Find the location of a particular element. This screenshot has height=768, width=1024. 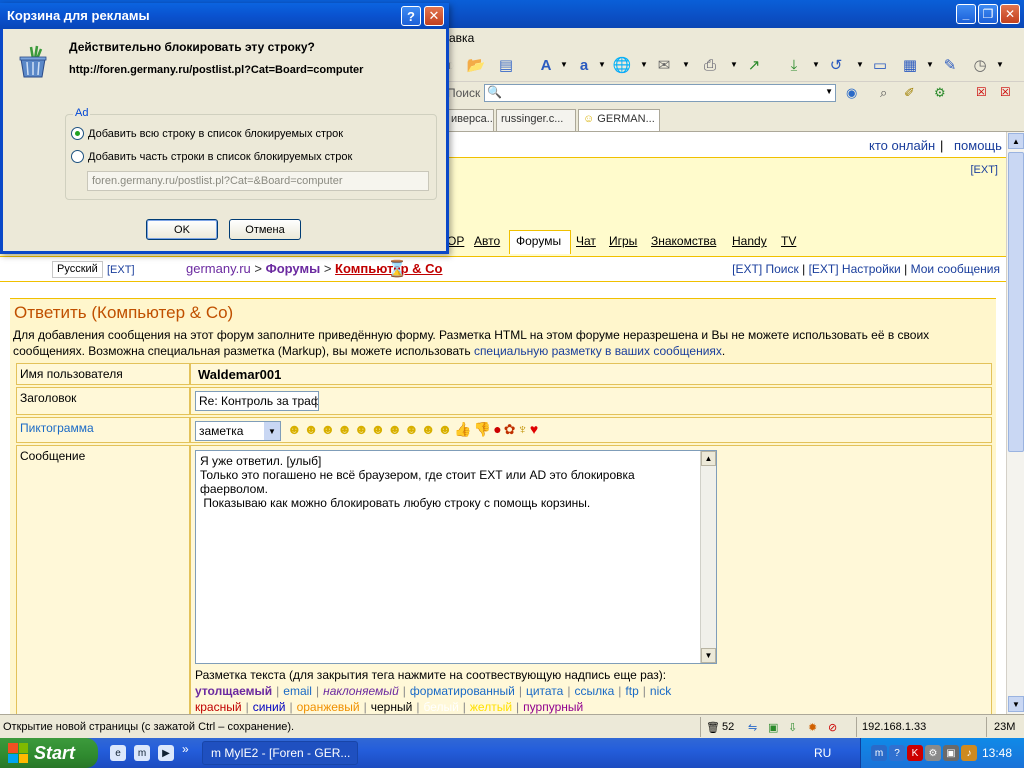

language-indicator: RU is located at coordinates (822, 753).